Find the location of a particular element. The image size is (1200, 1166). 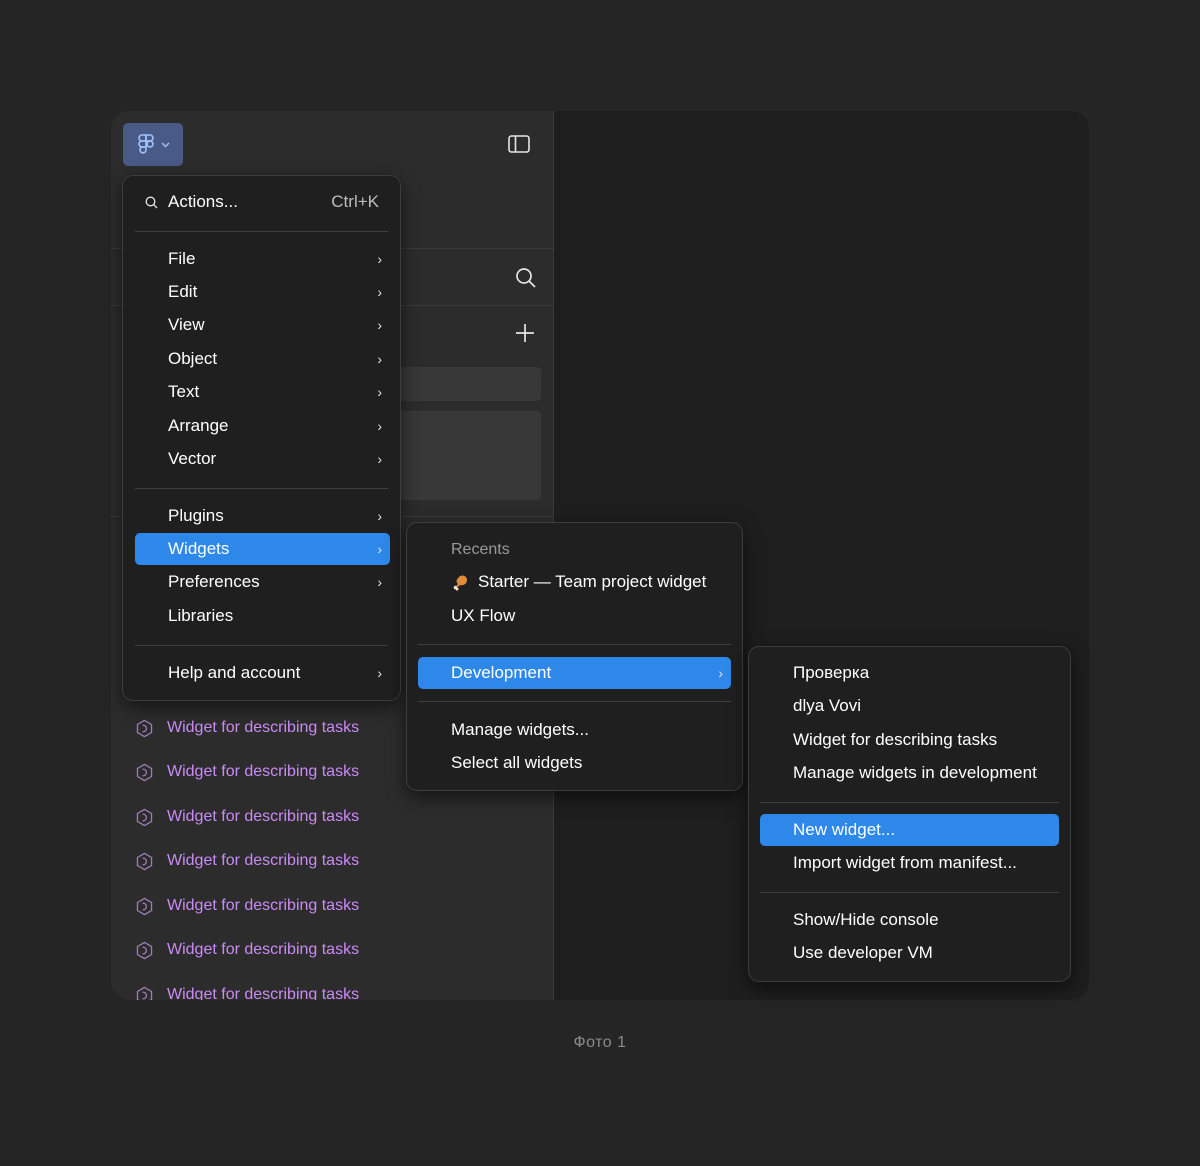

menu-item-label: Проверка is located at coordinates (831, 672).